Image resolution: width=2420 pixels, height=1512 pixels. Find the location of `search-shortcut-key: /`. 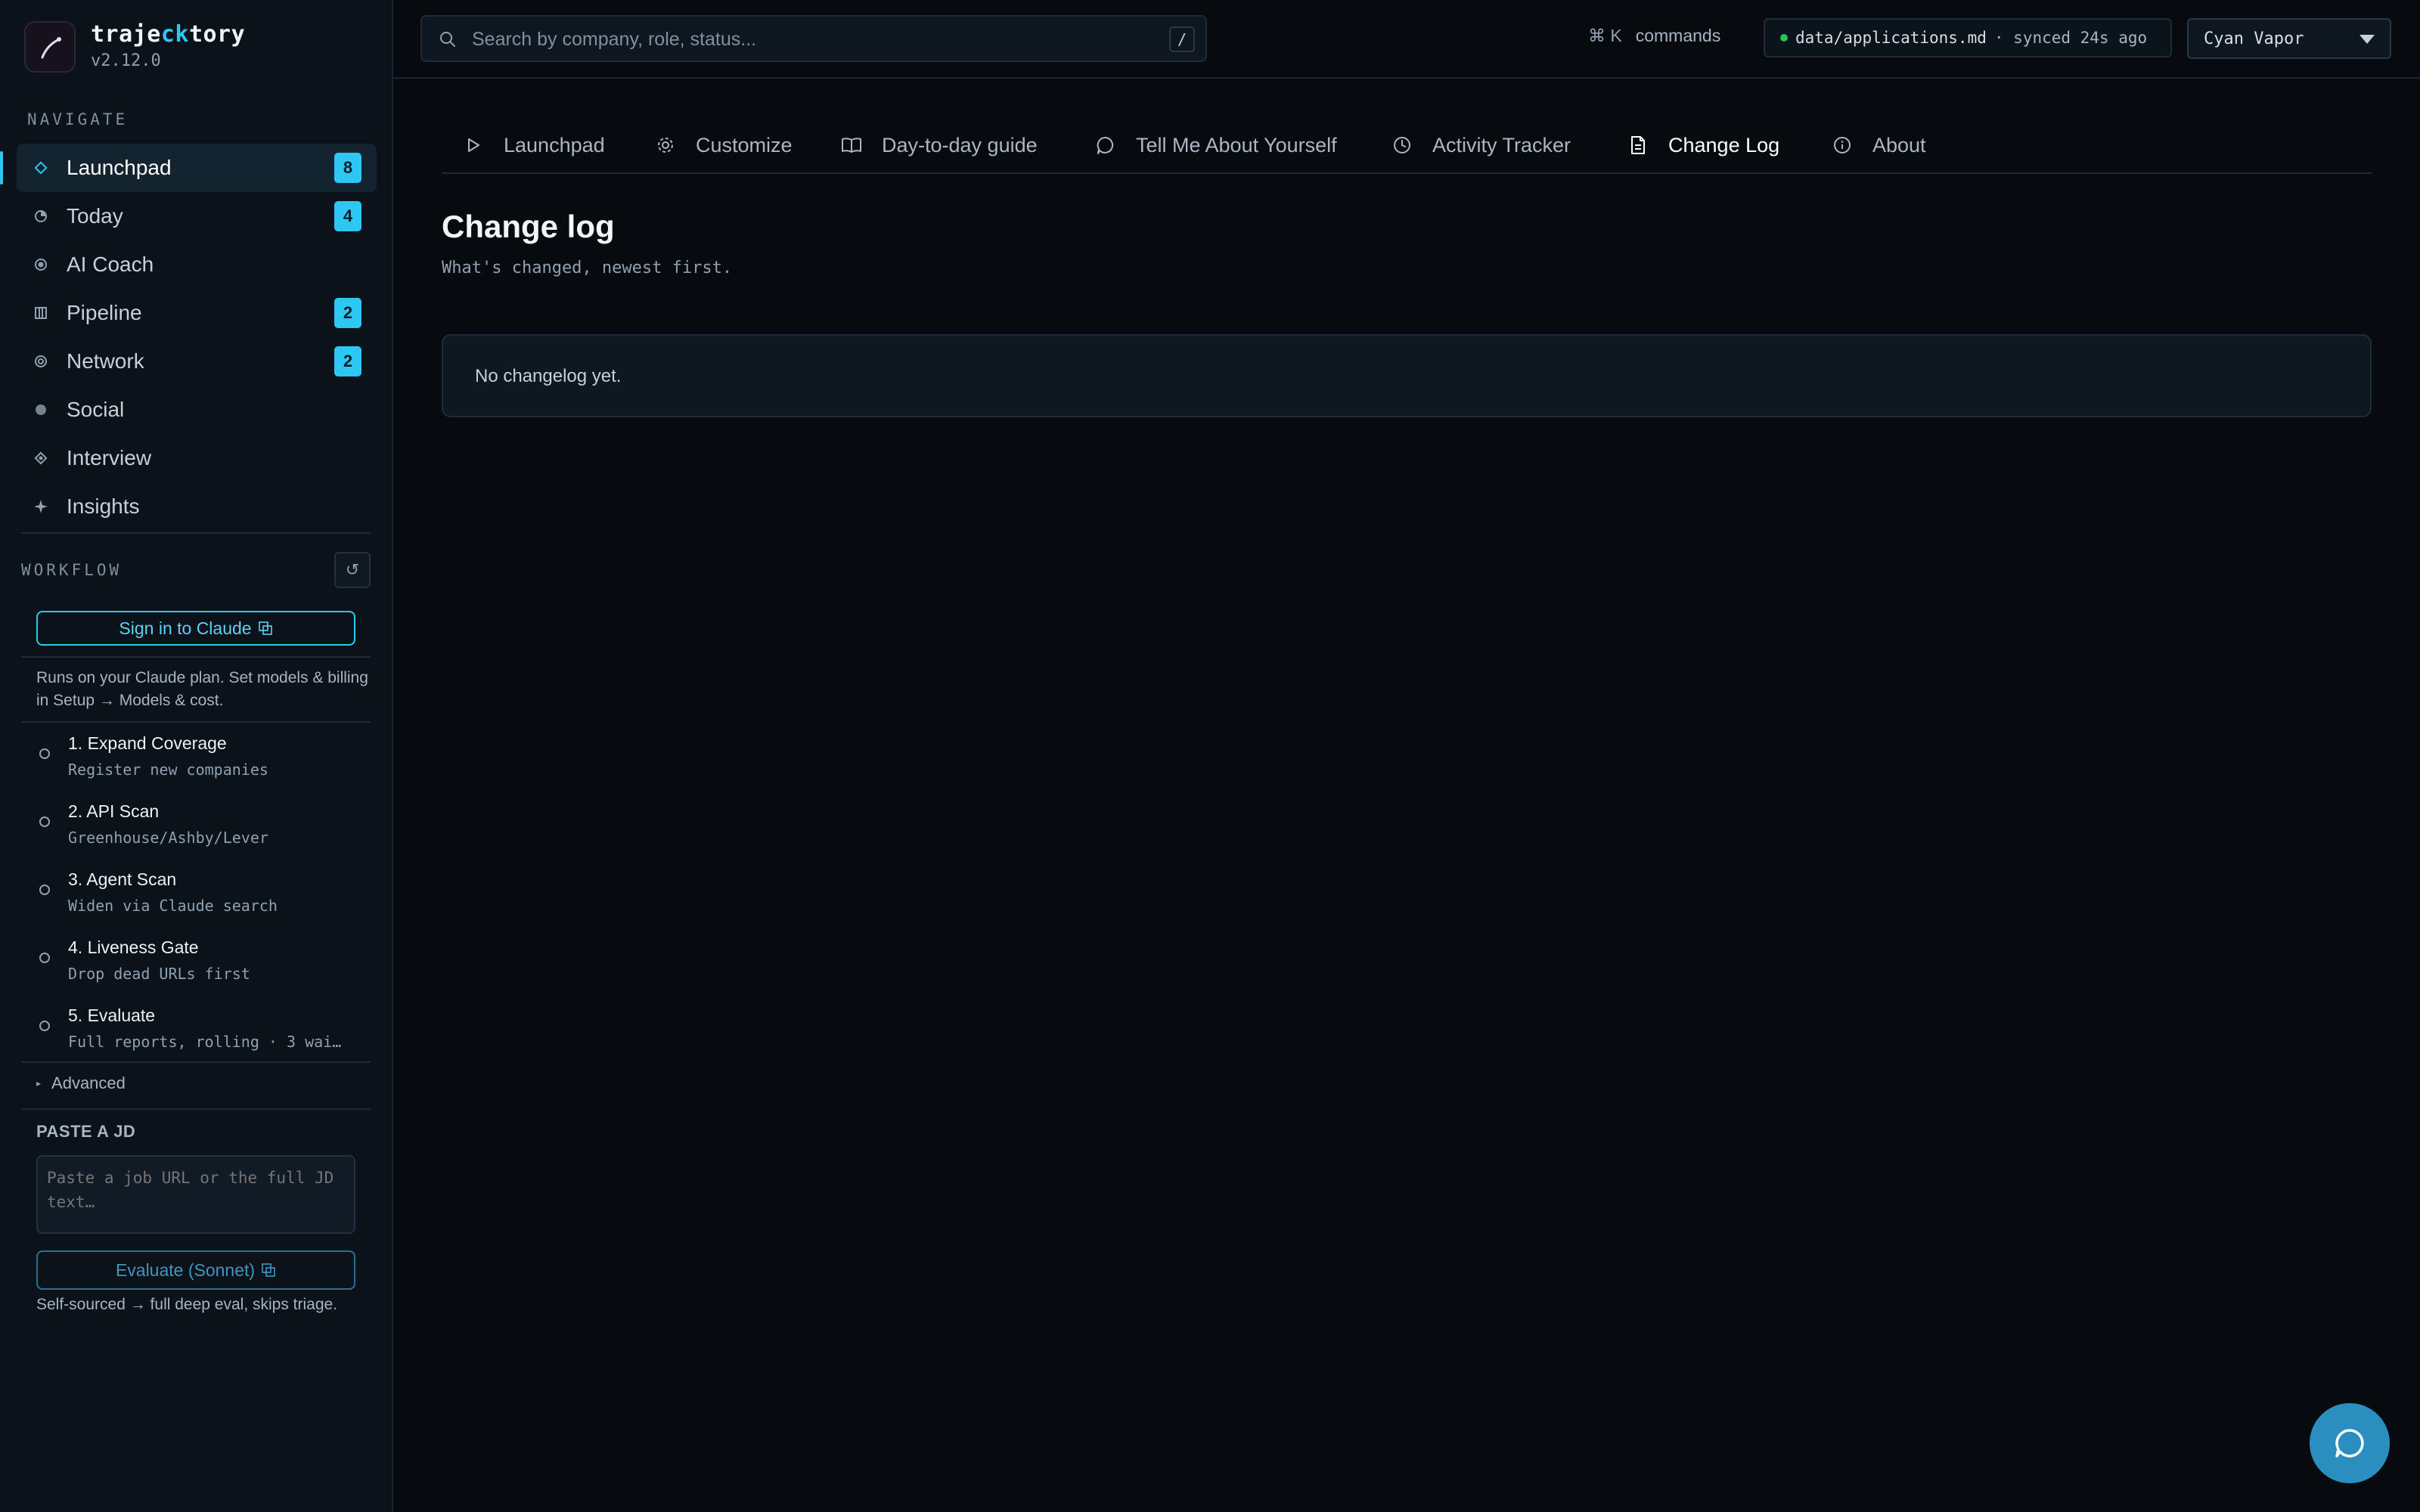

search-shortcut-key: / is located at coordinates (1182, 39).